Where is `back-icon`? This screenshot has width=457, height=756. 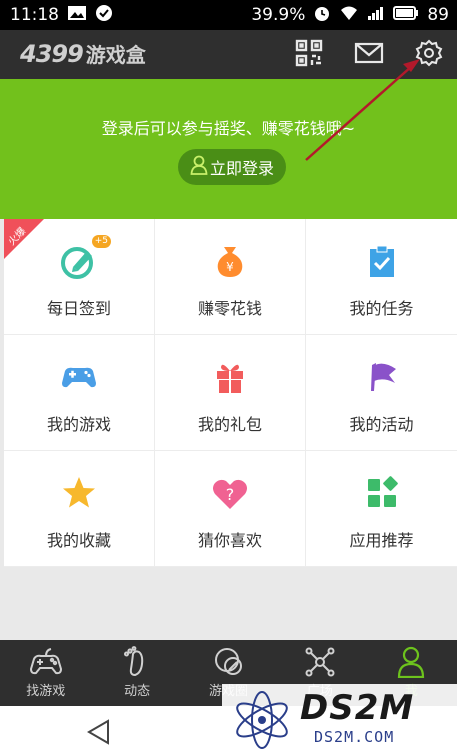
back-icon is located at coordinates (99, 732).